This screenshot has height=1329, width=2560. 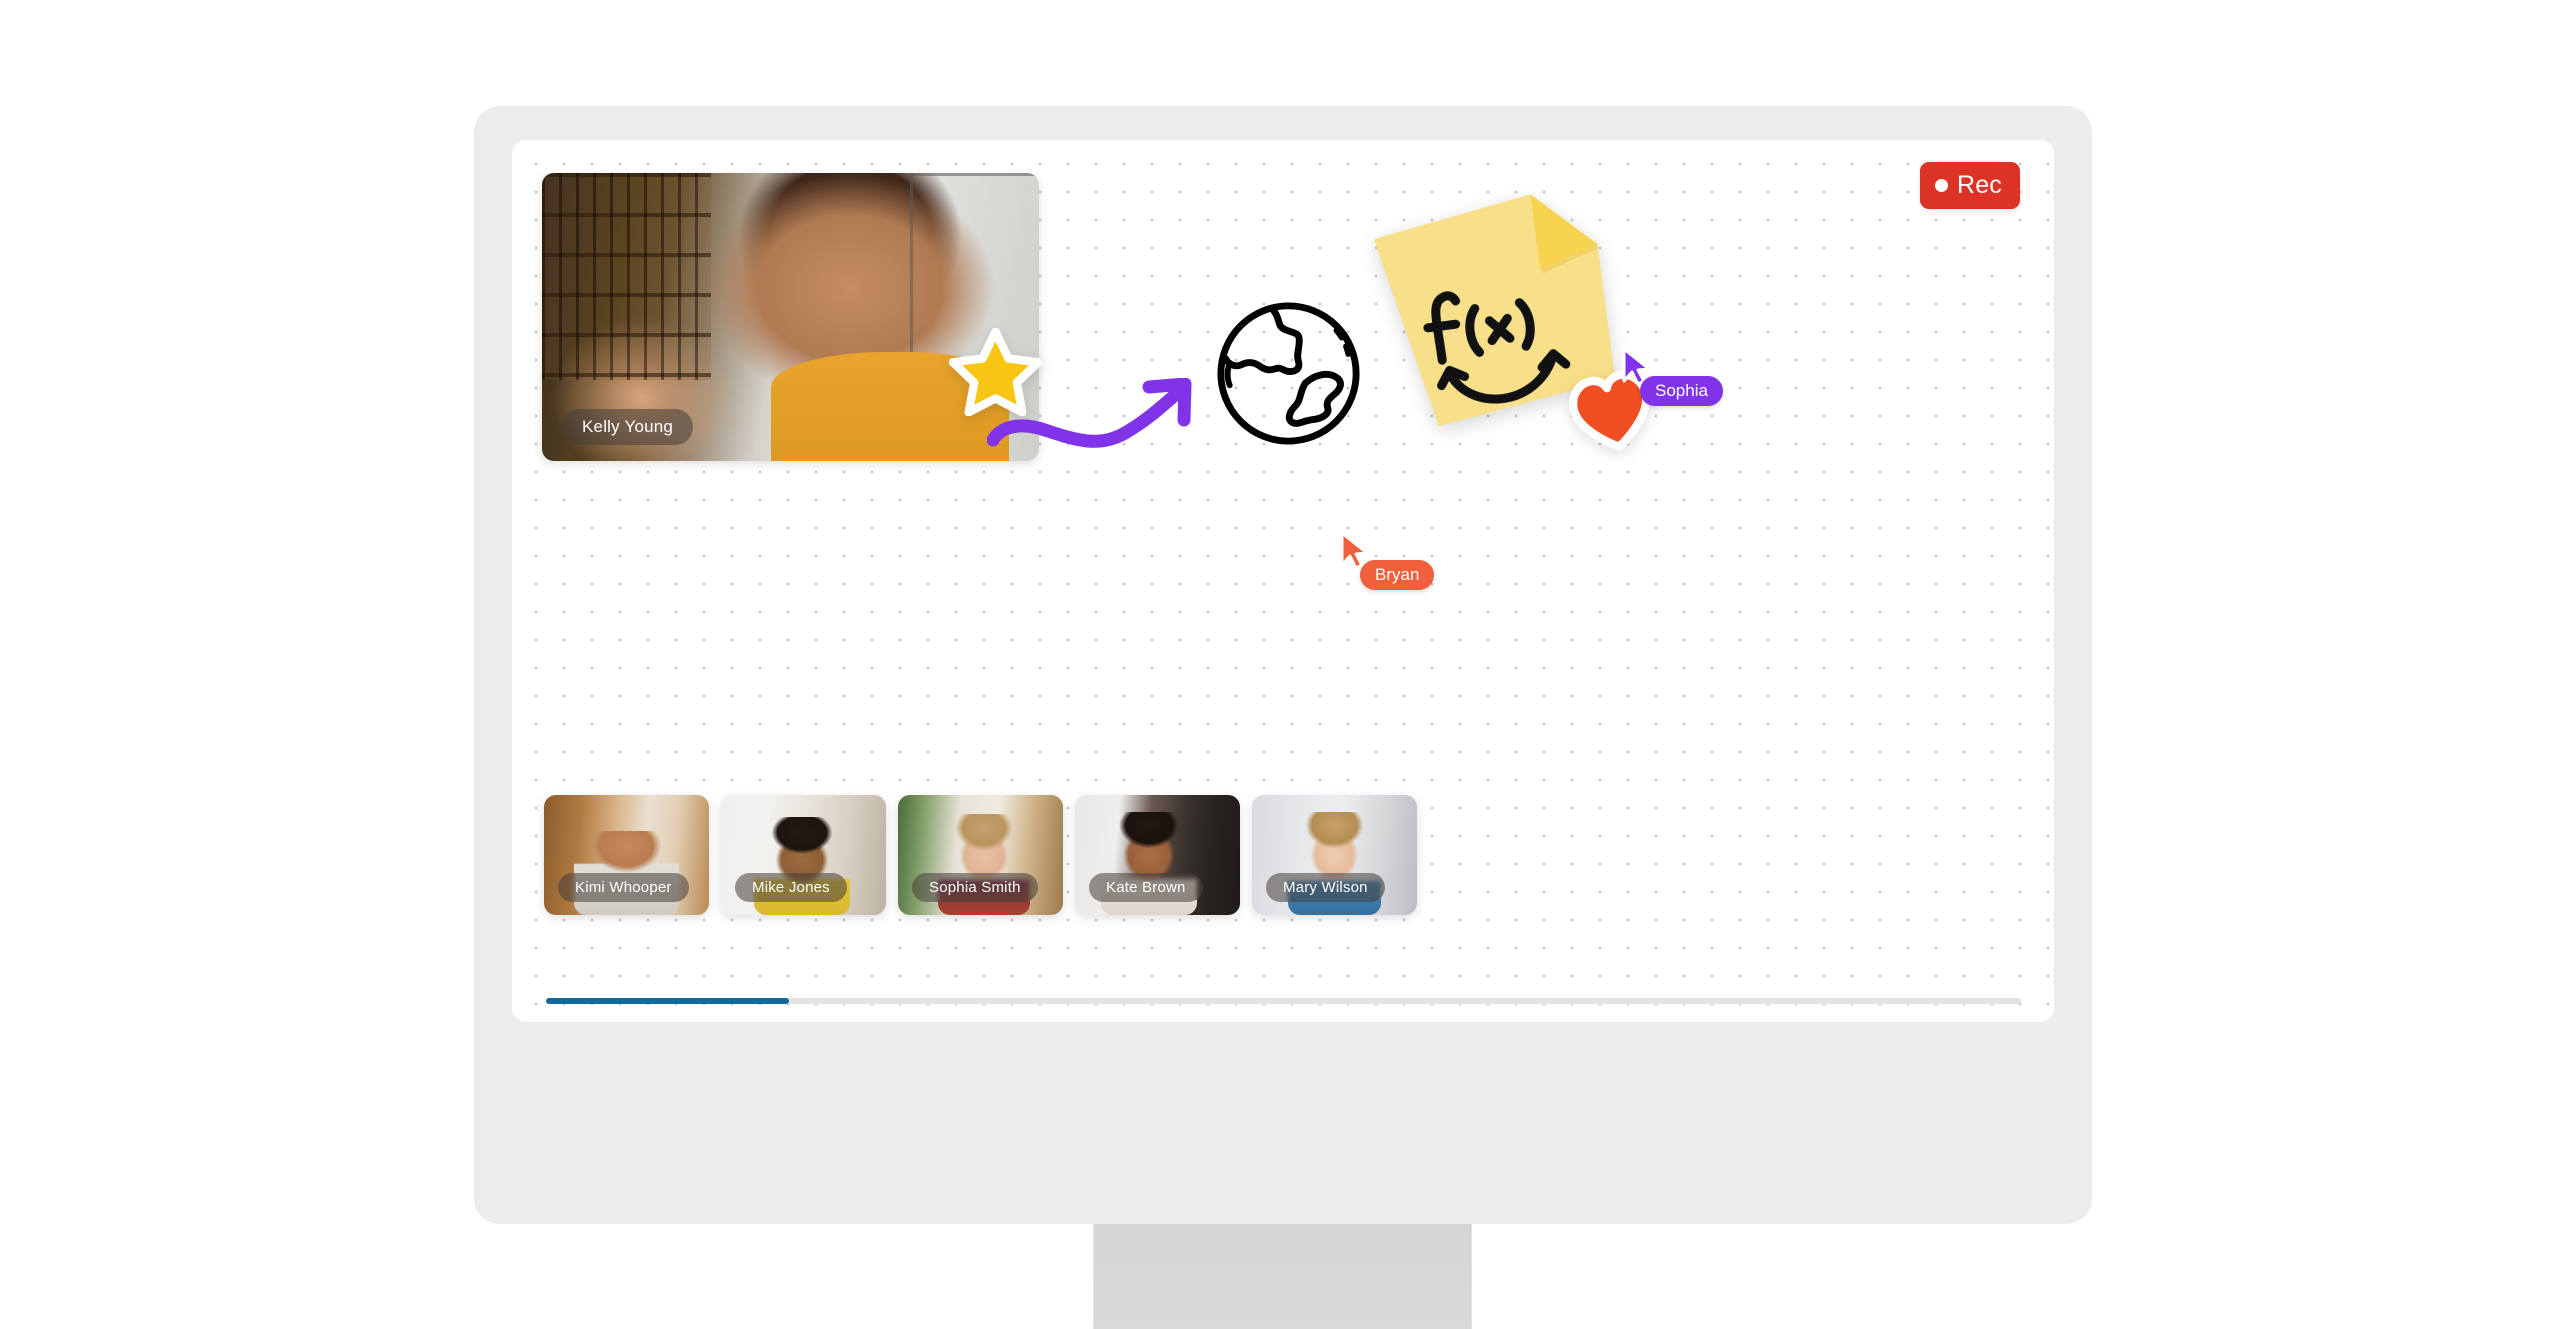 What do you see at coordinates (1979, 185) in the screenshot?
I see `recording-label: Rec` at bounding box center [1979, 185].